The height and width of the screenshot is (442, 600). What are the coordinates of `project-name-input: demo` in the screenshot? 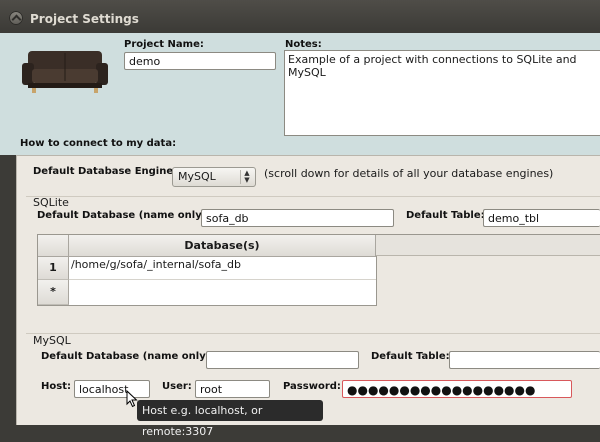 It's located at (200, 61).